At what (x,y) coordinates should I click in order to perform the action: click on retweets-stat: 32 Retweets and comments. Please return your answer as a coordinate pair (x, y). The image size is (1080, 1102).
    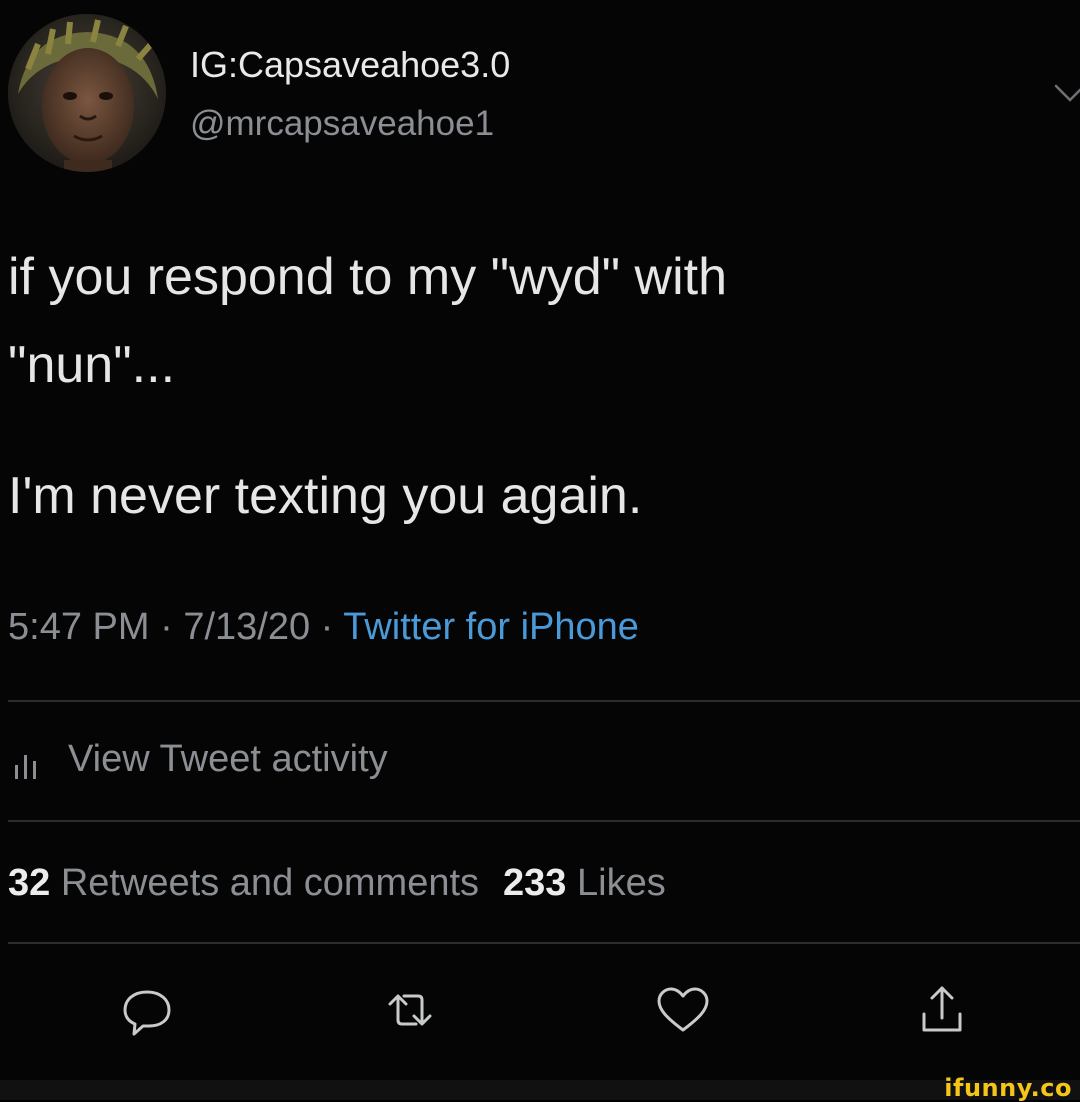
    Looking at the image, I should click on (243, 883).